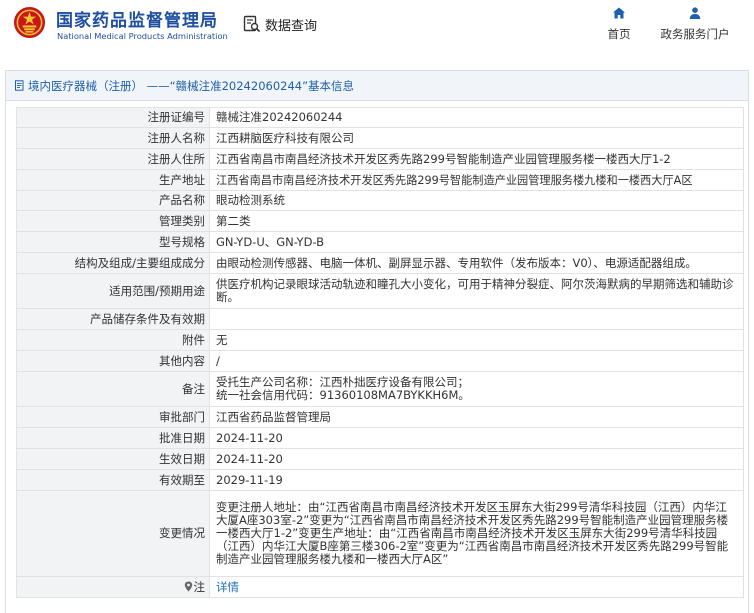 This screenshot has height=613, width=754. I want to click on row-label: 变更情况, so click(113, 533).